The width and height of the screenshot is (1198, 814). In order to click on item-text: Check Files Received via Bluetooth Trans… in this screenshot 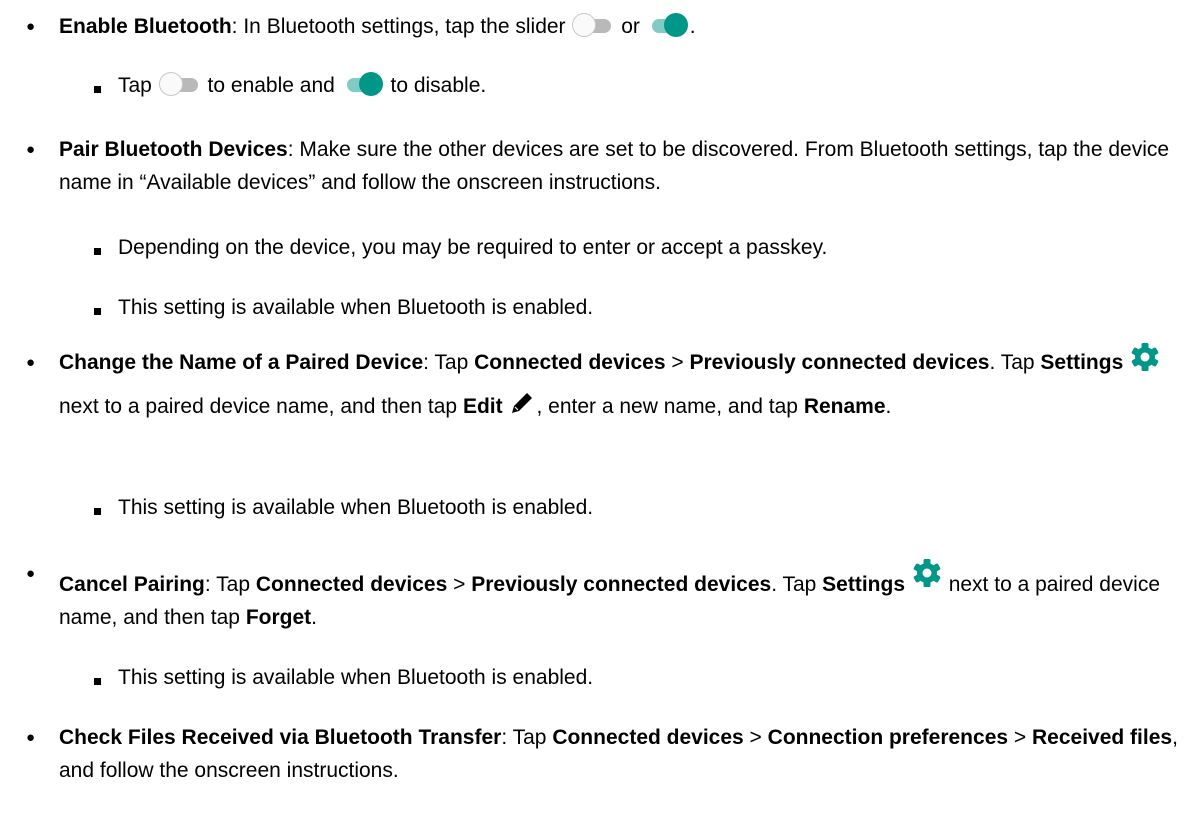, I will do `click(618, 754)`.